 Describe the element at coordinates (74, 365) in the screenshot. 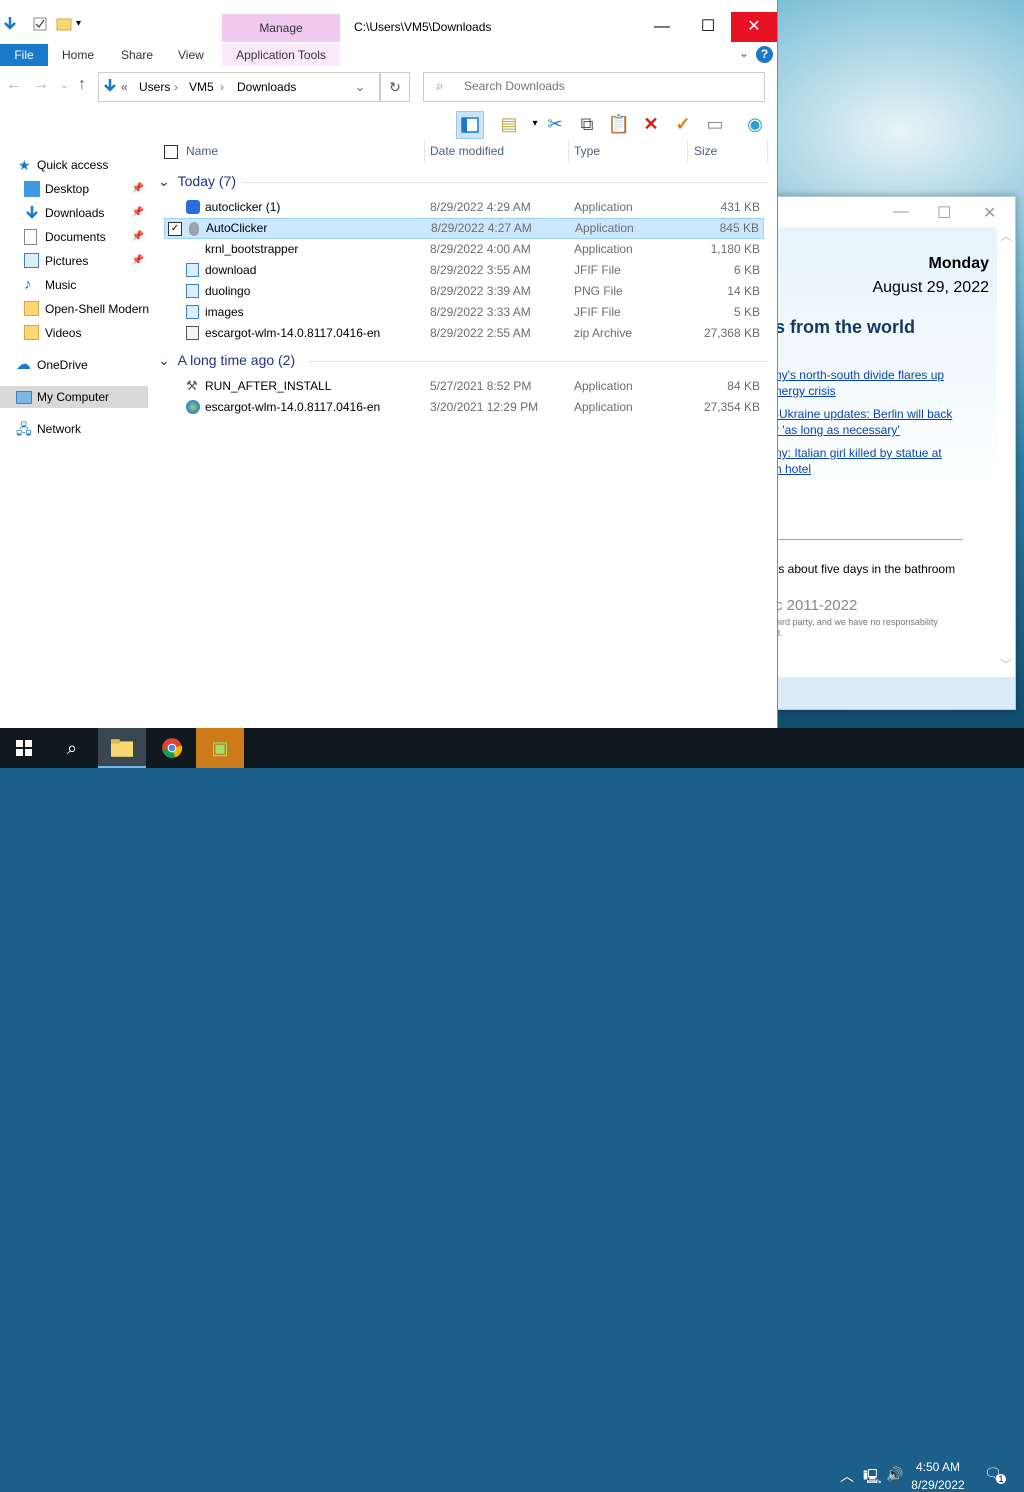

I see `nav-onedrive: ☁ OneDrive` at that location.